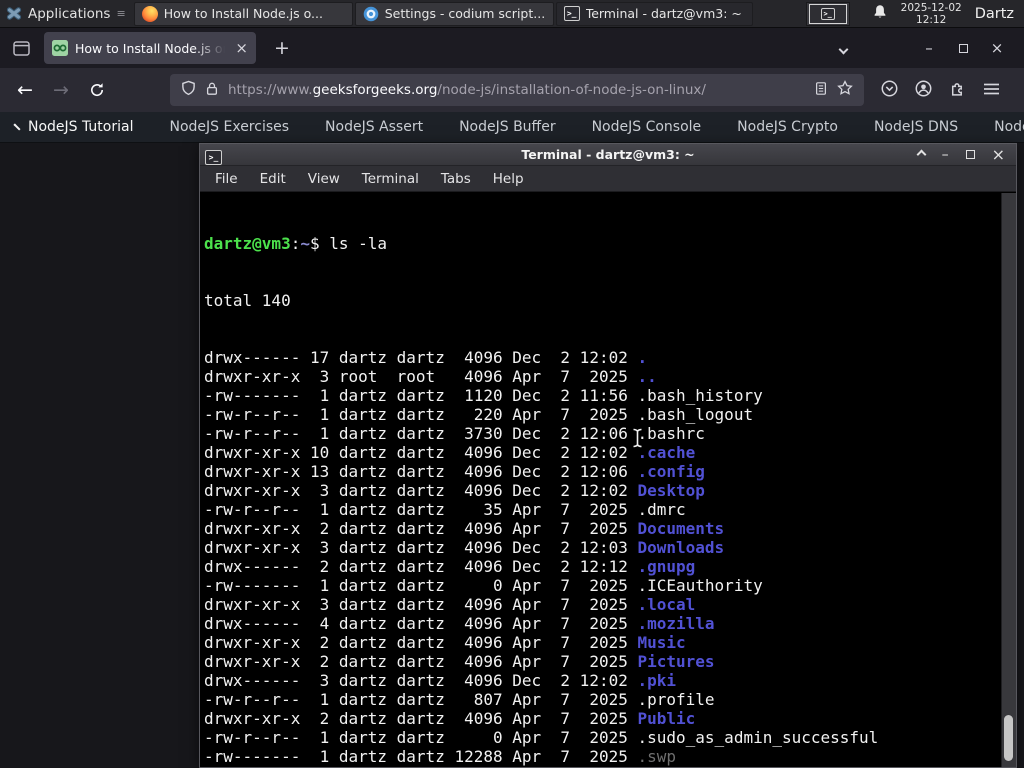 The image size is (1024, 768). I want to click on firefox-icon, so click(149, 13).